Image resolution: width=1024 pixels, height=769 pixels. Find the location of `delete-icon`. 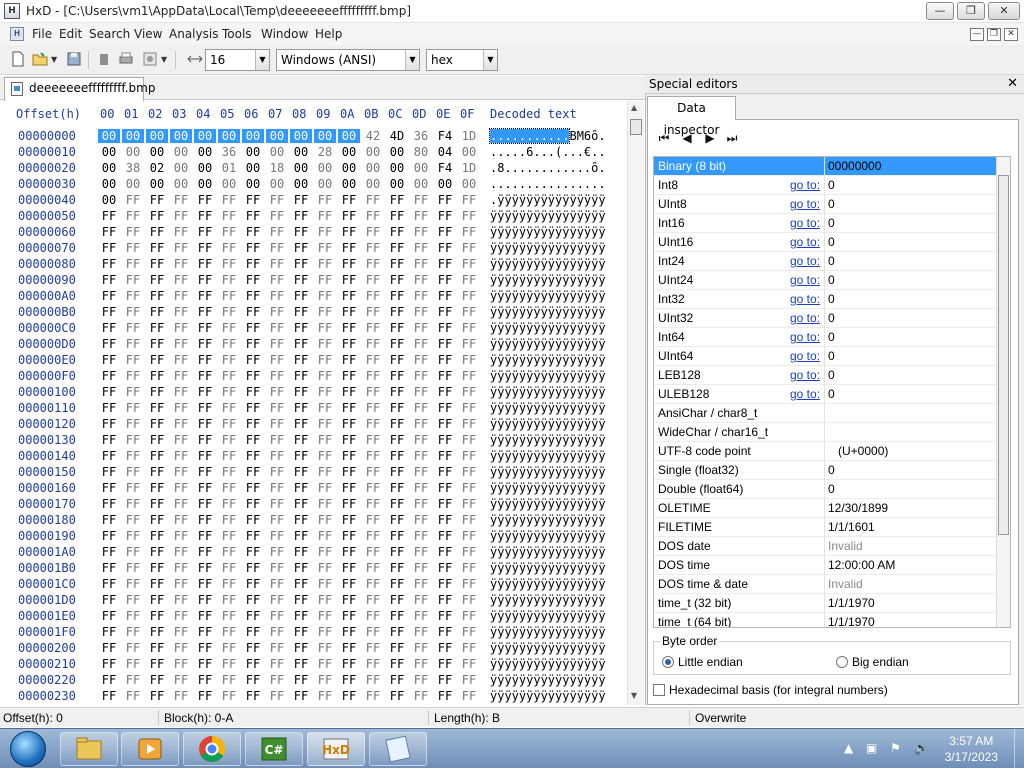

delete-icon is located at coordinates (104, 59).